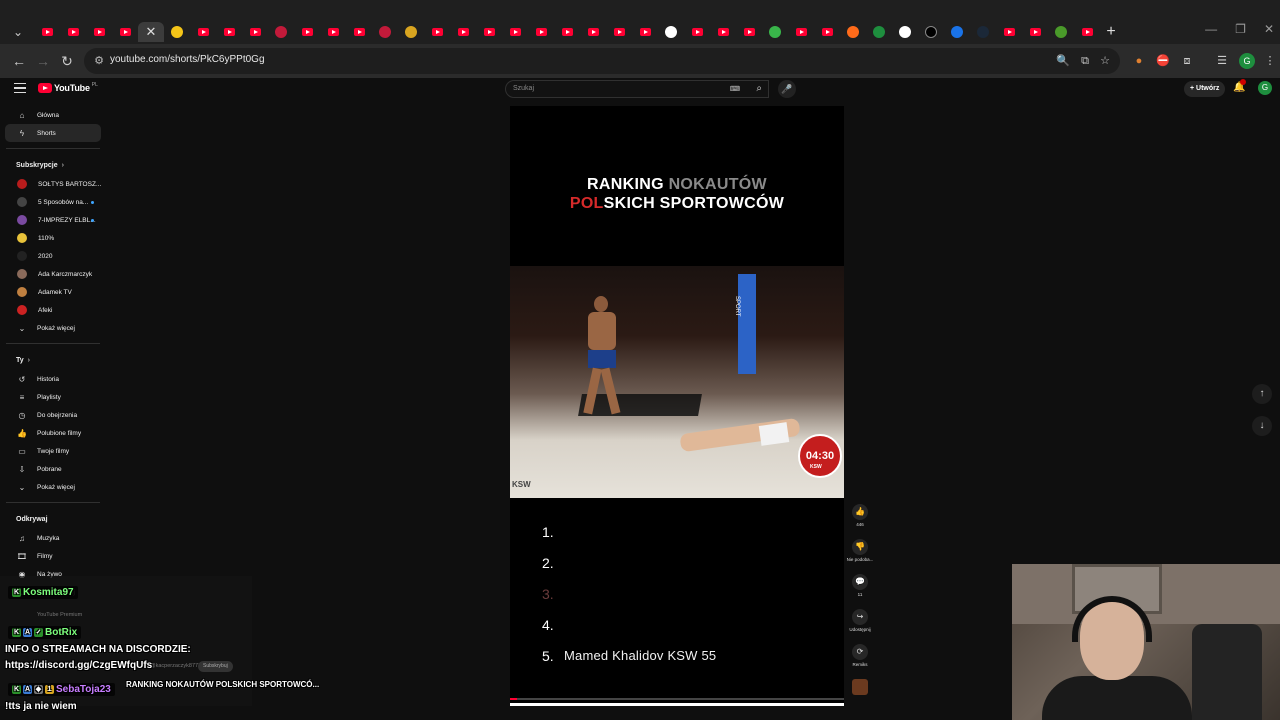 The width and height of the screenshot is (1280, 720). Describe the element at coordinates (860, 617) in the screenshot. I see `share-icon: ↪` at that location.